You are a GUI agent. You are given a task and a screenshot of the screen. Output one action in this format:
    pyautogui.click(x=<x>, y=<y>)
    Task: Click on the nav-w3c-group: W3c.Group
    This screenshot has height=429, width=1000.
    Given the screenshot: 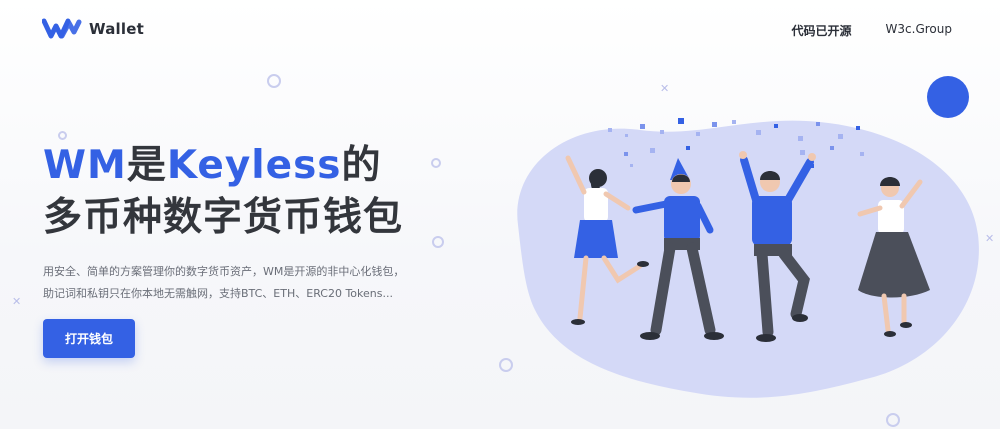 What is the action you would take?
    pyautogui.click(x=919, y=30)
    